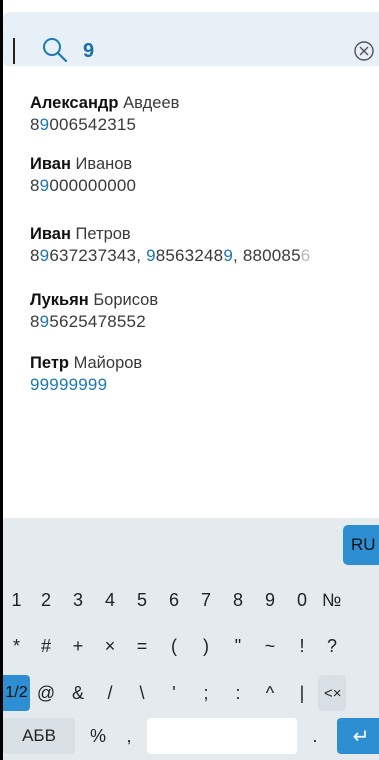 This screenshot has width=379, height=760. What do you see at coordinates (110, 600) in the screenshot?
I see `key: 4` at bounding box center [110, 600].